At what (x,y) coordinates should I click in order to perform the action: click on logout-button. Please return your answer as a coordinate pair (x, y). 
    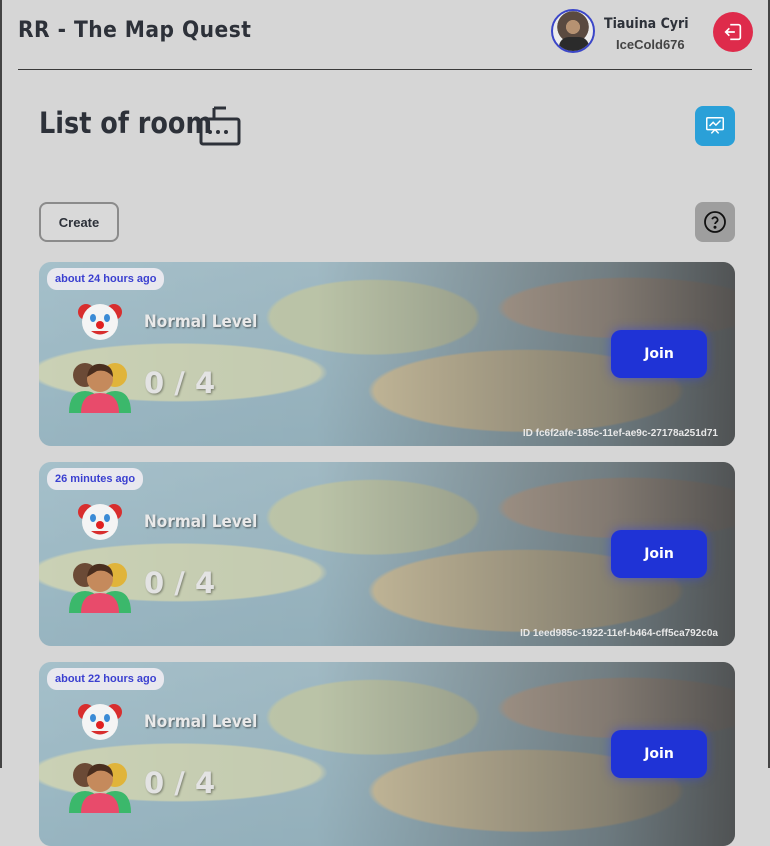
    Looking at the image, I should click on (733, 32).